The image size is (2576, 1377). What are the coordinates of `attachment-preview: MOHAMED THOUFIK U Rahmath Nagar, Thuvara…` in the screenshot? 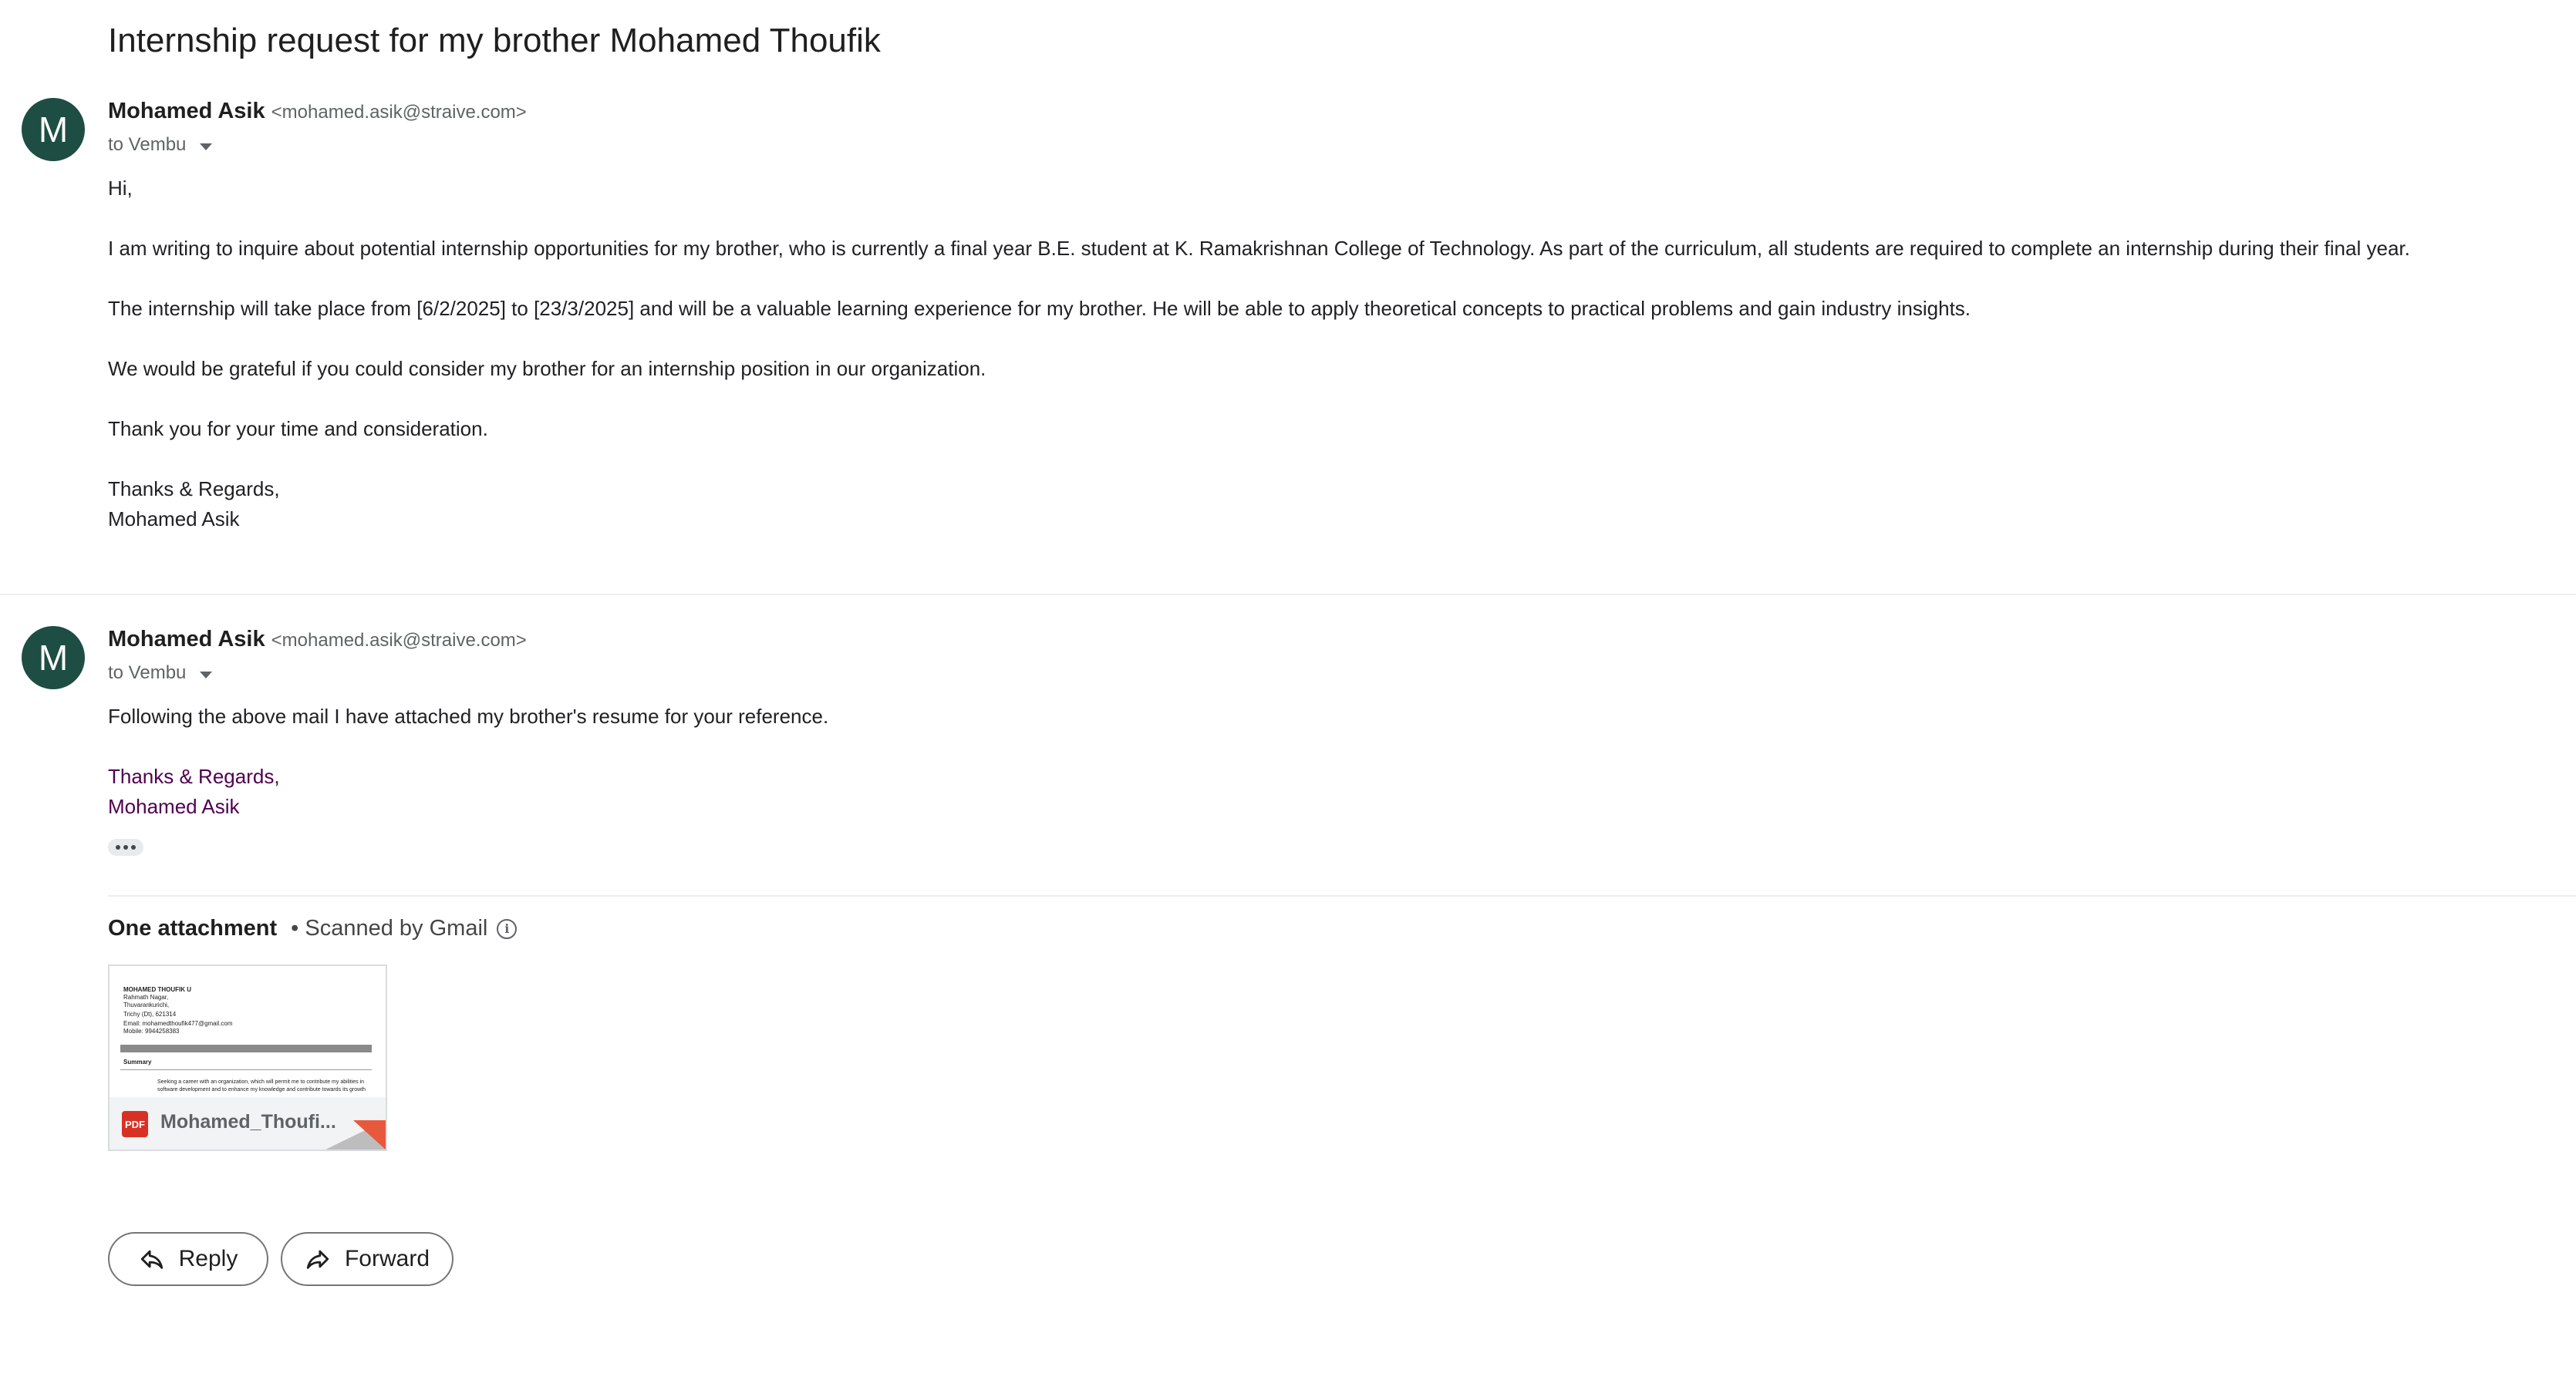 It's located at (248, 1032).